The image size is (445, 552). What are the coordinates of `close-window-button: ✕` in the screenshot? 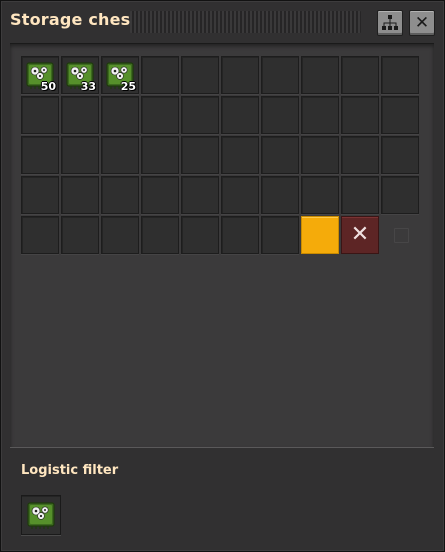 It's located at (422, 23).